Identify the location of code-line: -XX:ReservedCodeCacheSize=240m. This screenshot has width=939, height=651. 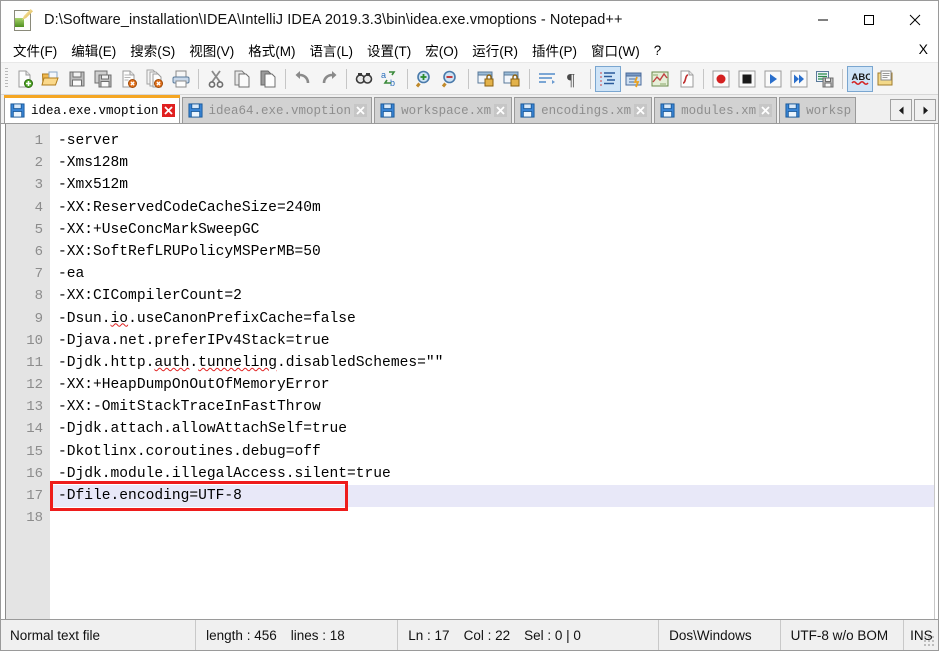
(492, 208).